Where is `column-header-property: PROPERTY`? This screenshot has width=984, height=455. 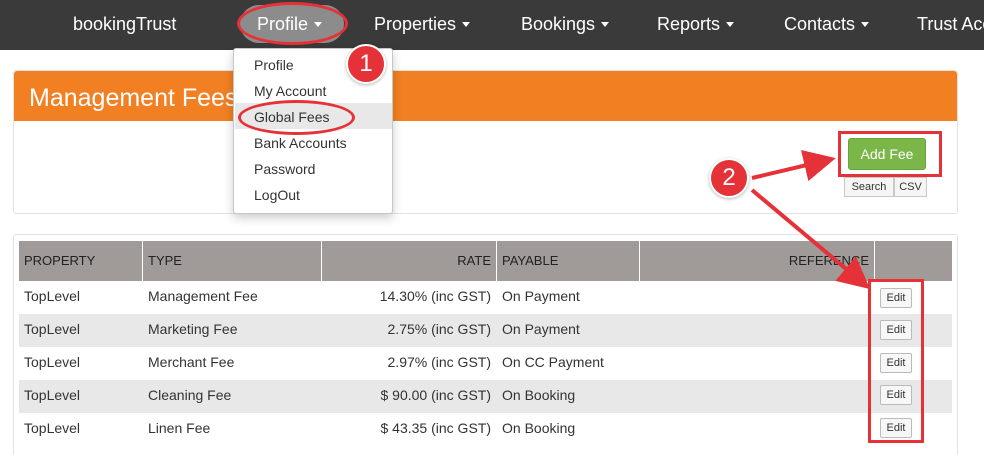
column-header-property: PROPERTY is located at coordinates (81, 261).